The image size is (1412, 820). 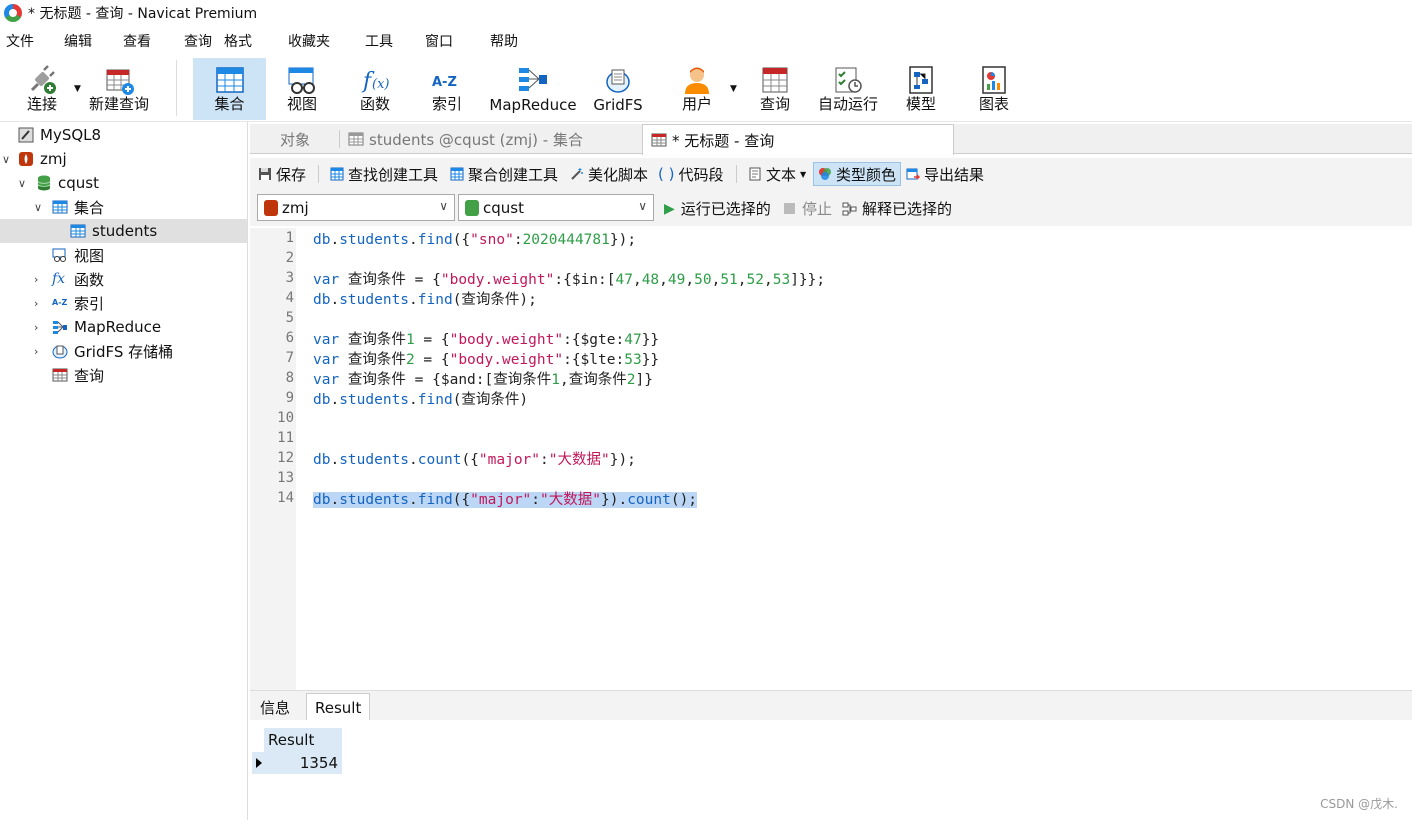 What do you see at coordinates (123, 255) in the screenshot?
I see `tree-item-views: 视图` at bounding box center [123, 255].